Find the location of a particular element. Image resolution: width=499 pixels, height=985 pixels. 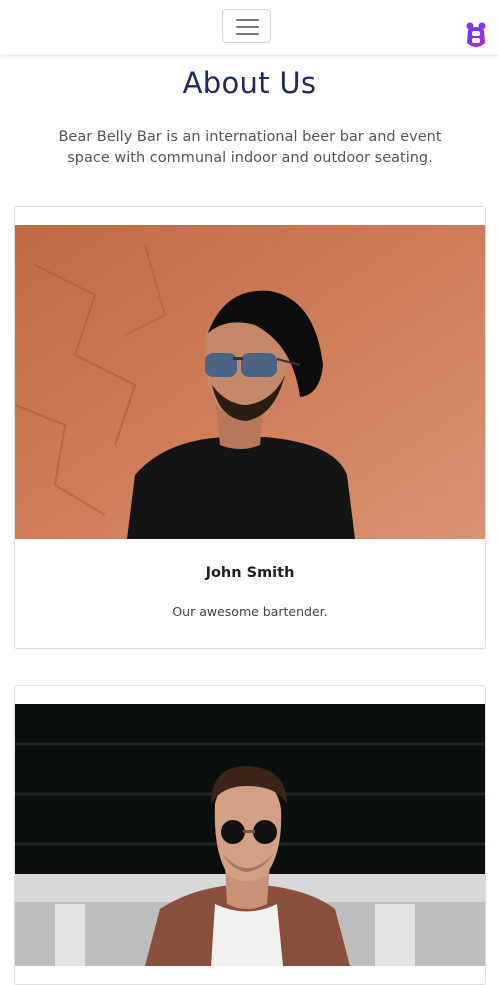

menu-toggle-button is located at coordinates (246, 26).